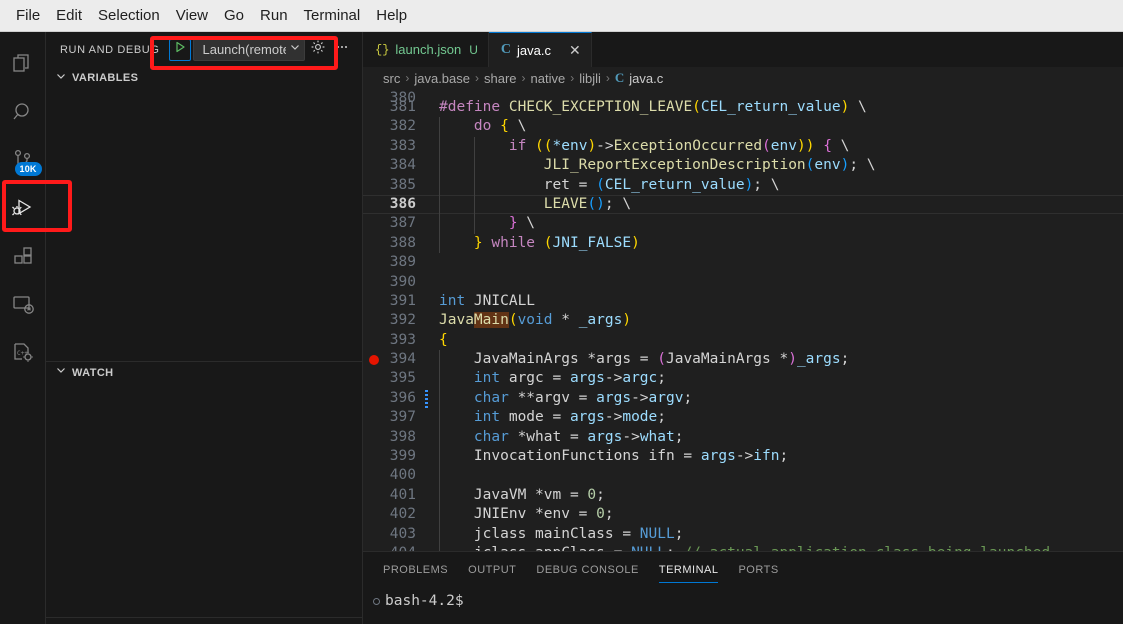 Image resolution: width=1123 pixels, height=624 pixels. What do you see at coordinates (743, 282) in the screenshot?
I see `code-line: 390` at bounding box center [743, 282].